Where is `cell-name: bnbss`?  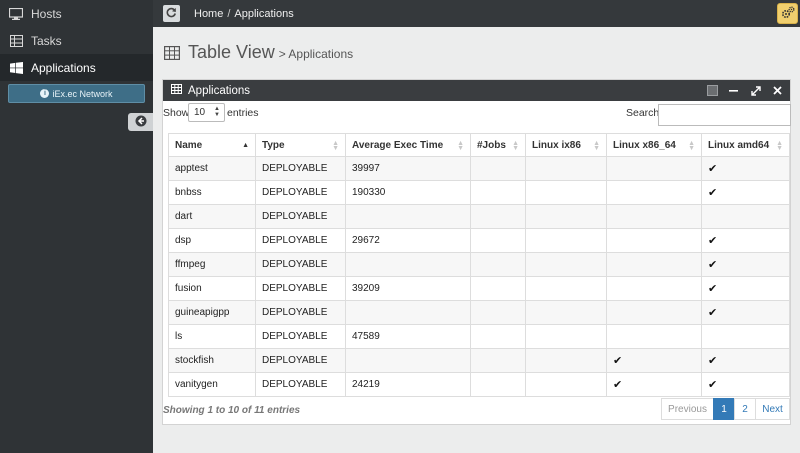 cell-name: bnbss is located at coordinates (212, 192).